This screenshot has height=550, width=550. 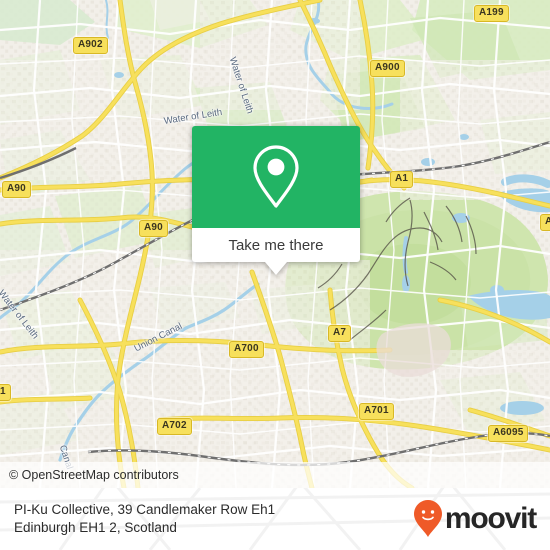 I want to click on attribution-text: © OpenStreetMap contributors, so click(x=94, y=475).